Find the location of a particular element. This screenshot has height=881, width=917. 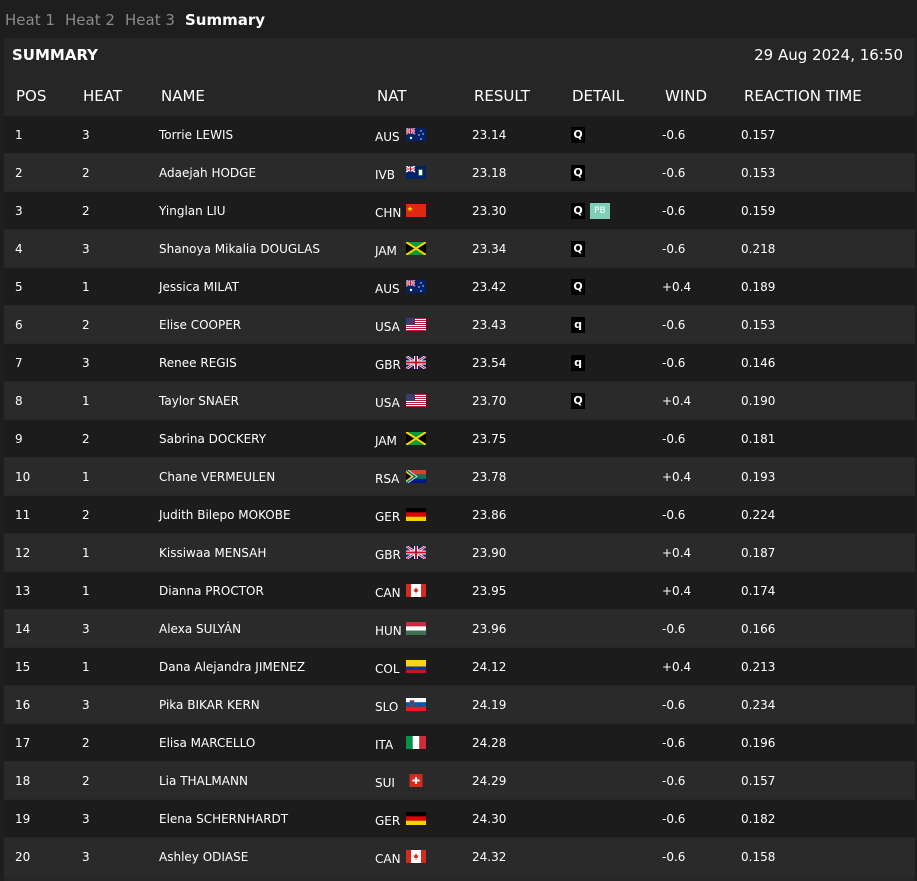

row-reaction-time: 0.196 is located at coordinates (758, 743).